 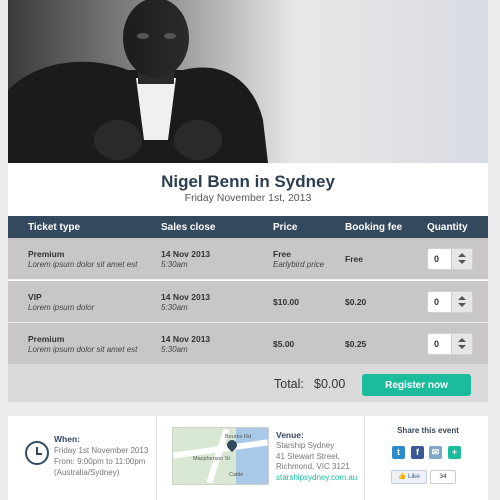 What do you see at coordinates (101, 450) in the screenshot?
I see `when-date: Friday 1st November 2013` at bounding box center [101, 450].